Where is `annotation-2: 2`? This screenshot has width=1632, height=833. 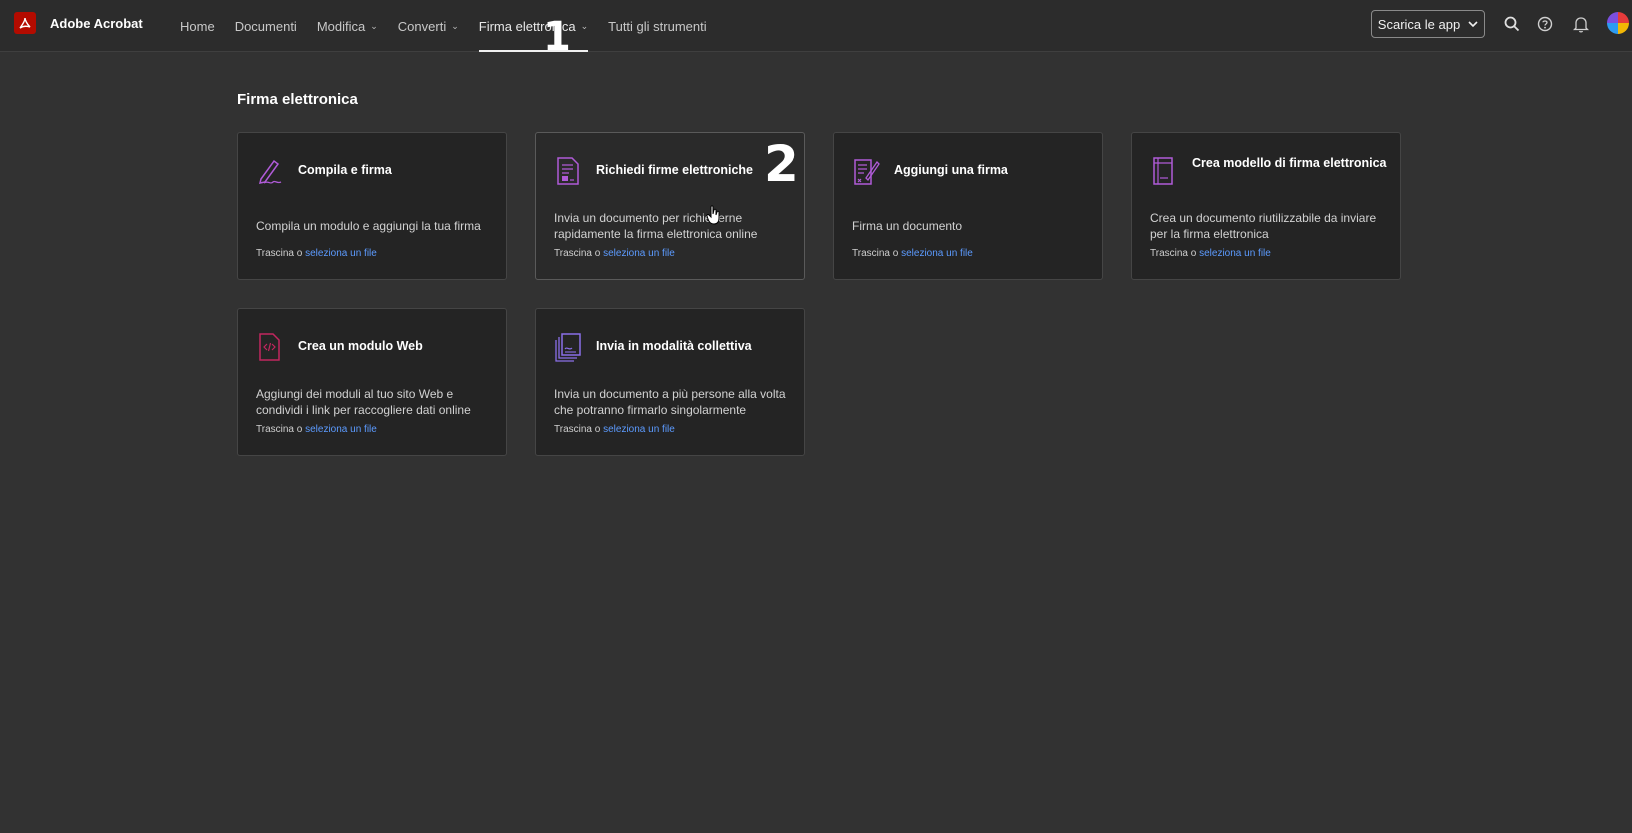
annotation-2: 2 is located at coordinates (781, 164).